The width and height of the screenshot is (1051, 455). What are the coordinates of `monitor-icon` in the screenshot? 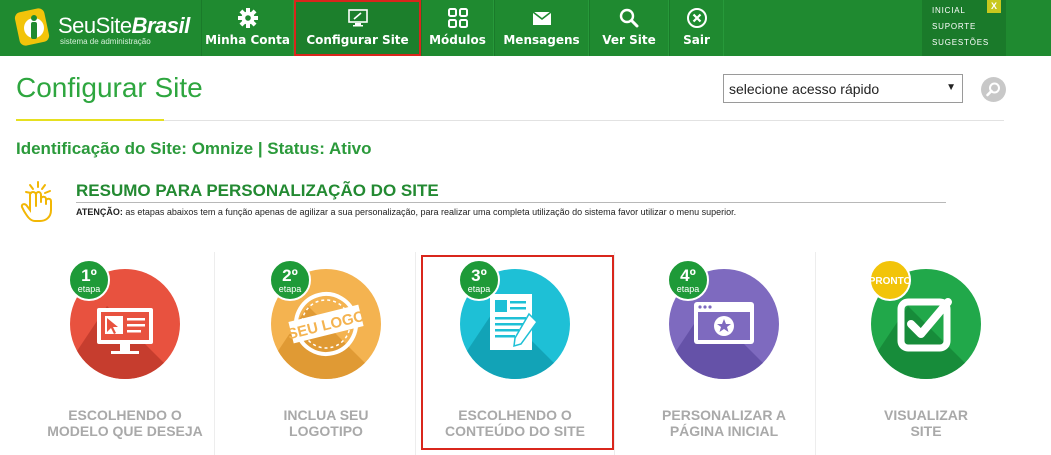 It's located at (357, 18).